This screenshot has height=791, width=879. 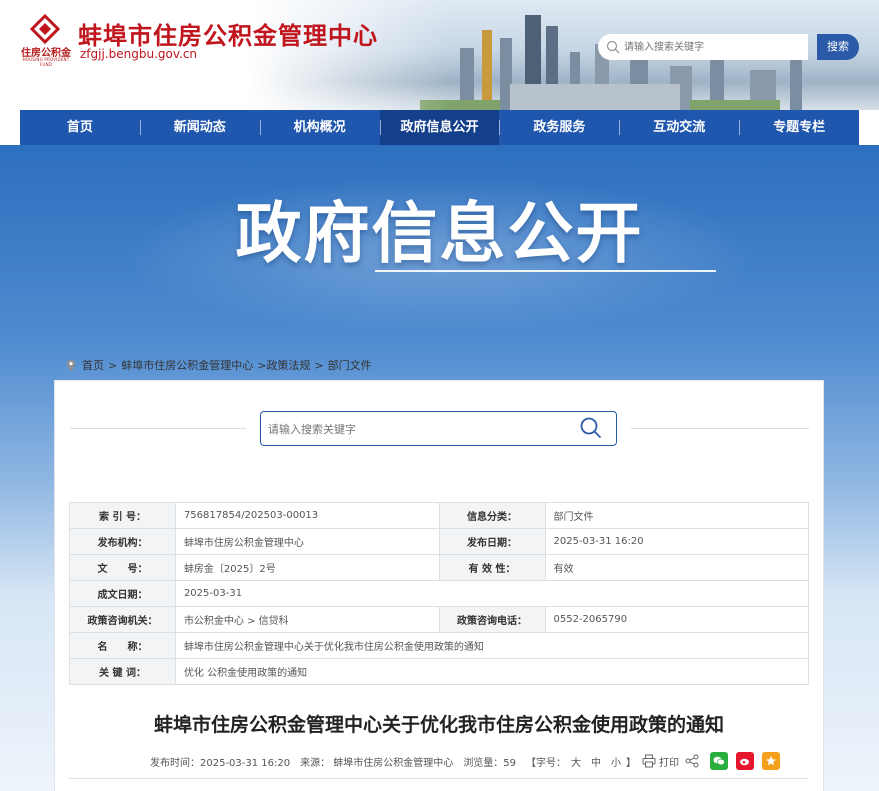 I want to click on view-count: 浏览量：59, so click(x=490, y=763).